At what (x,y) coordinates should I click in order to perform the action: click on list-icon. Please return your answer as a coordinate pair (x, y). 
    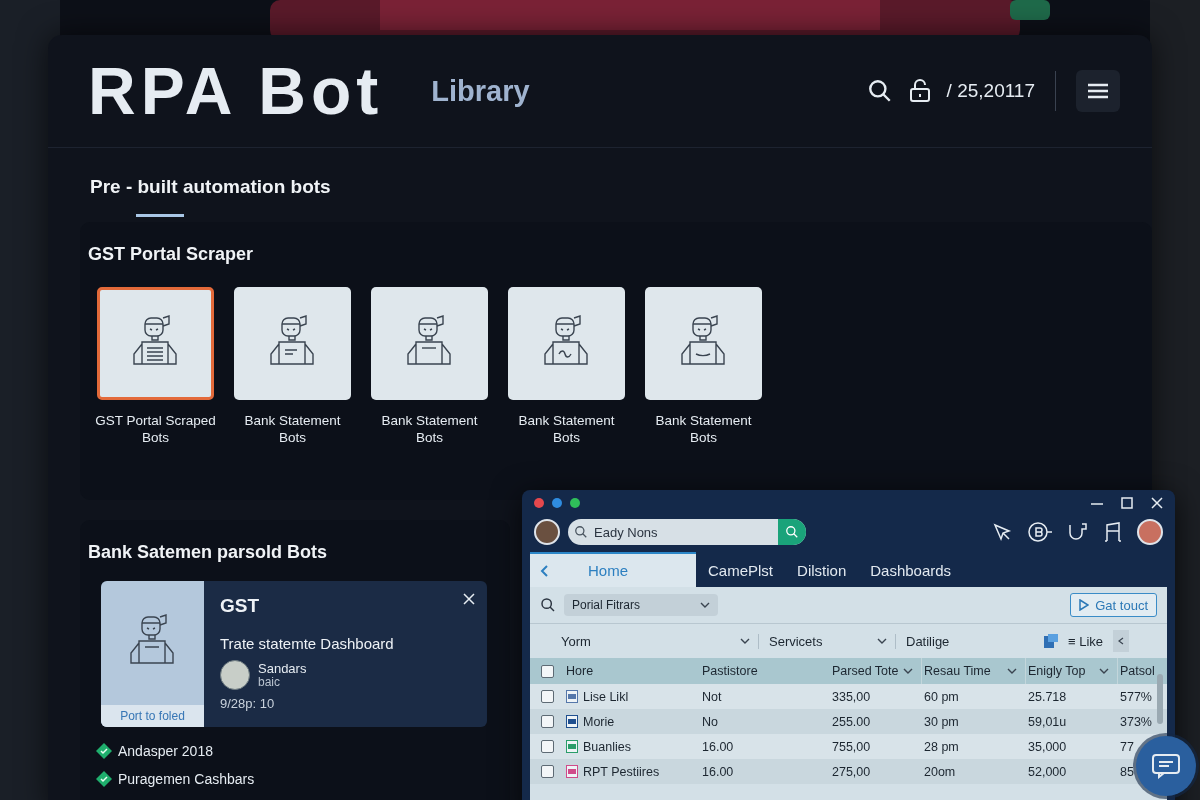
    Looking at the image, I should click on (1051, 641).